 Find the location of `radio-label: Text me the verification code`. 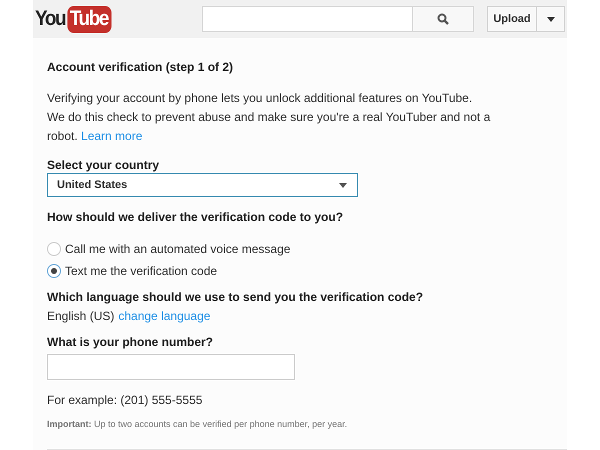

radio-label: Text me the verification code is located at coordinates (141, 271).